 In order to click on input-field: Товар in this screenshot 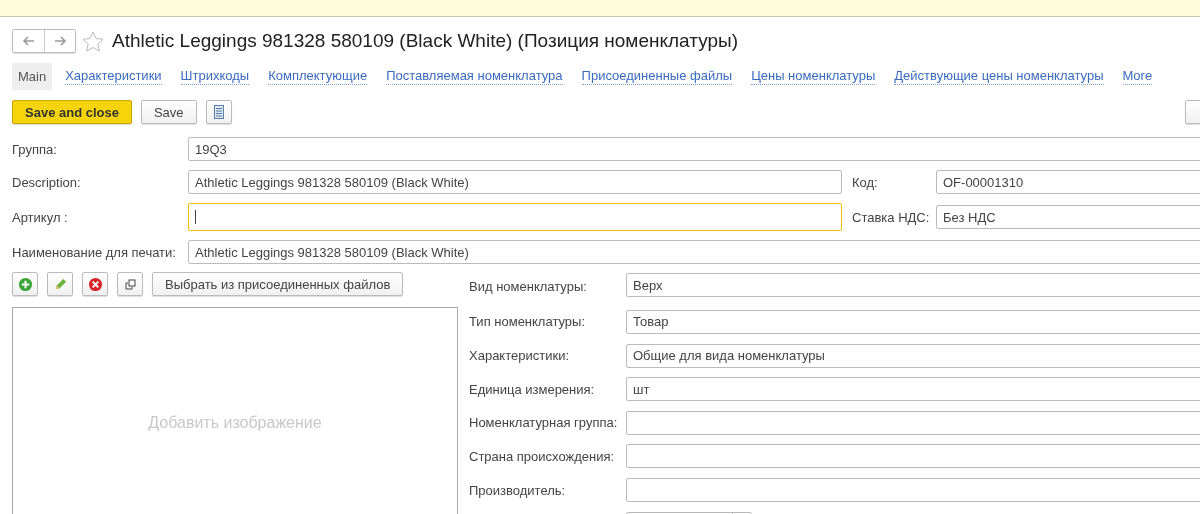, I will do `click(913, 321)`.